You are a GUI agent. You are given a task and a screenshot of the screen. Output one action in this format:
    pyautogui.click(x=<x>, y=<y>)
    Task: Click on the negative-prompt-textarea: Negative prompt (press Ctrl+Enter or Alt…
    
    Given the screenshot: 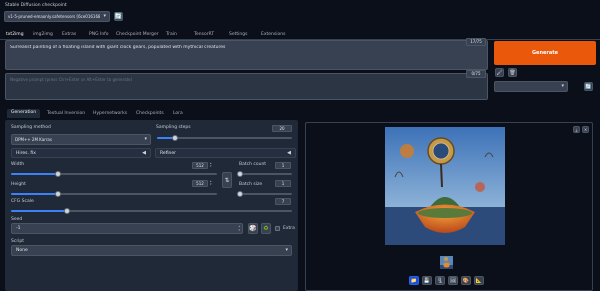 What is the action you would take?
    pyautogui.click(x=246, y=86)
    